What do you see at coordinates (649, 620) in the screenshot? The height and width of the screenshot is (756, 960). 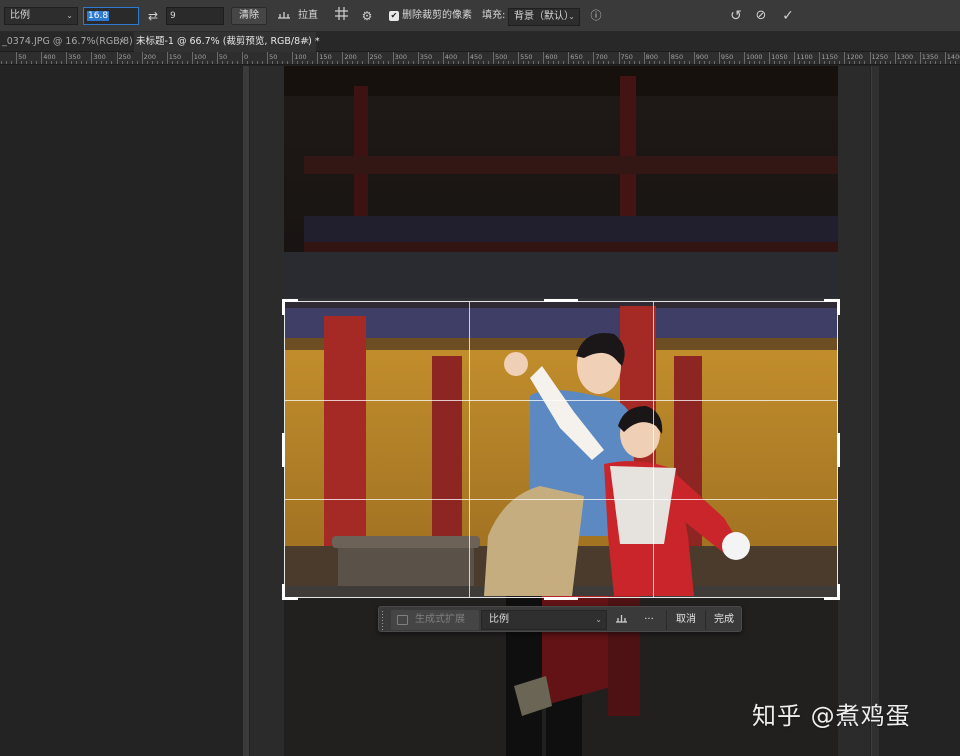 I see `more-options-button: ···` at bounding box center [649, 620].